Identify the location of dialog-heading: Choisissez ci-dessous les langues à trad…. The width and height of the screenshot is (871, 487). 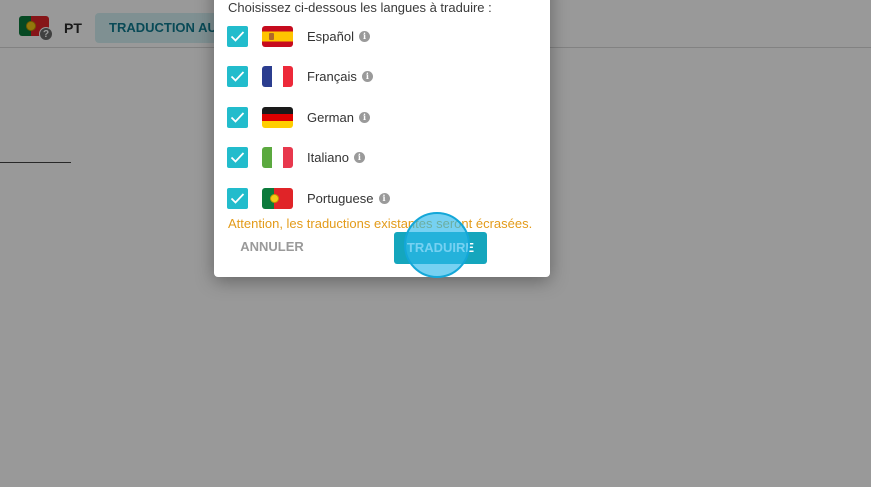
(360, 7).